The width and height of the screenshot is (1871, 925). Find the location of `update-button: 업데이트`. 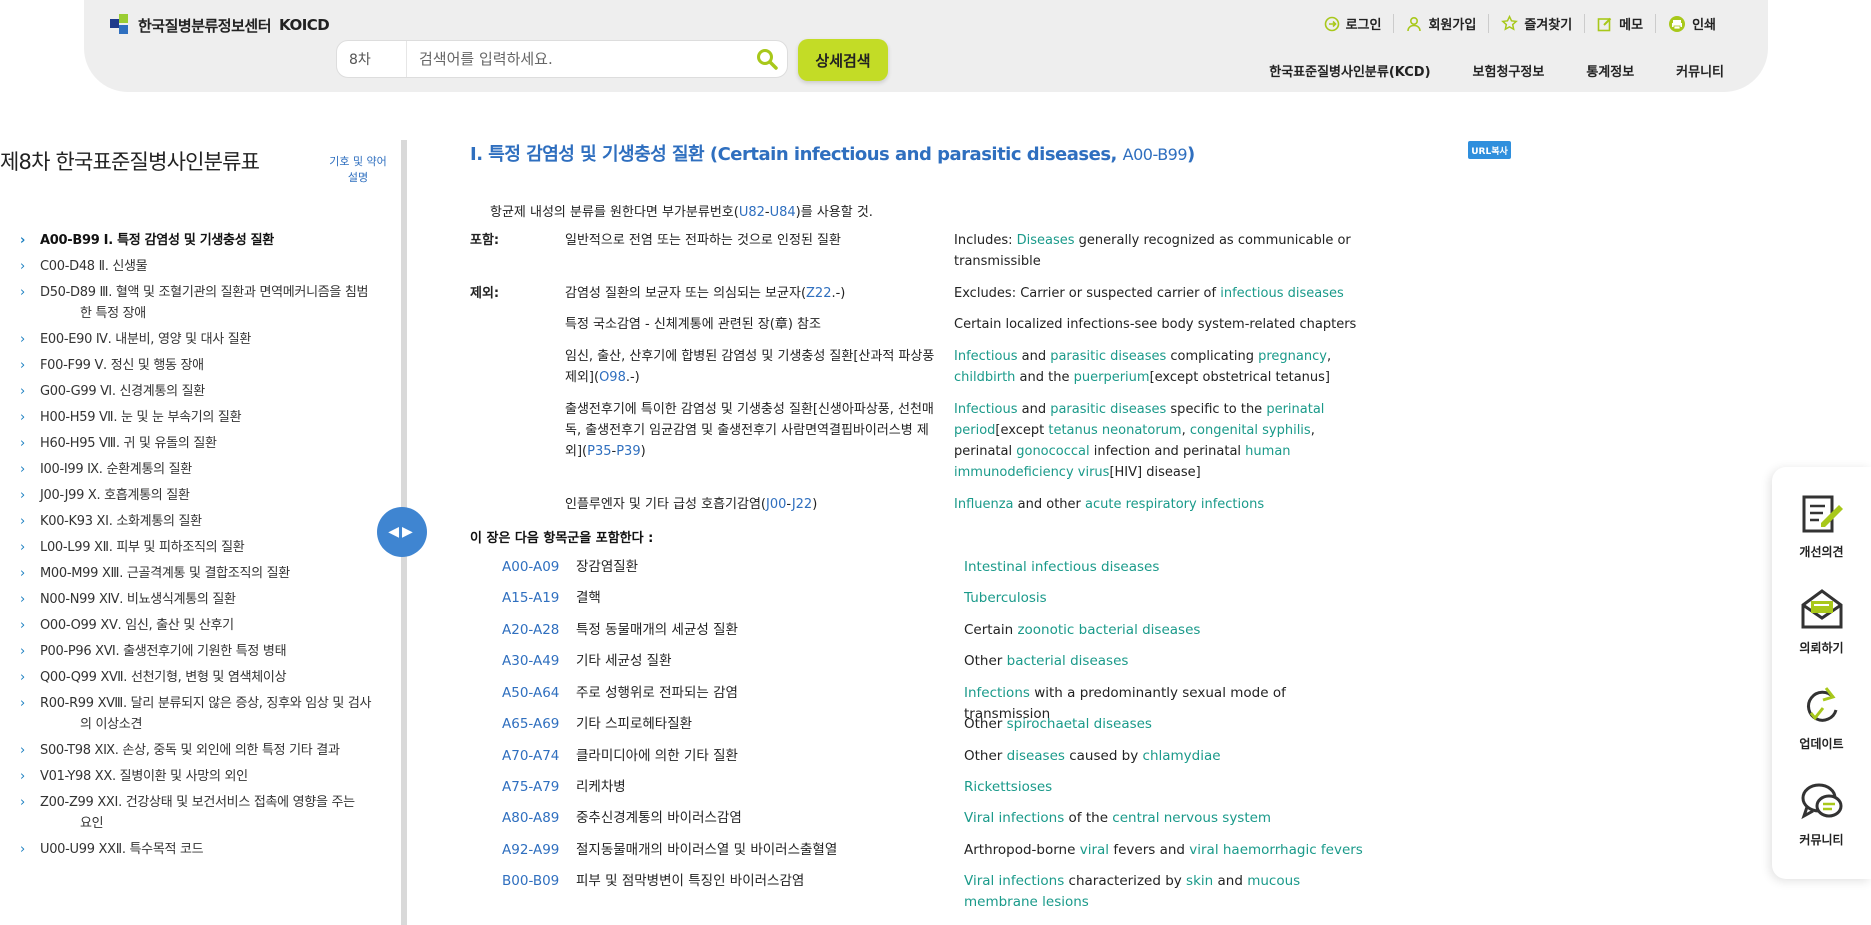

update-button: 업데이트 is located at coordinates (1821, 717).